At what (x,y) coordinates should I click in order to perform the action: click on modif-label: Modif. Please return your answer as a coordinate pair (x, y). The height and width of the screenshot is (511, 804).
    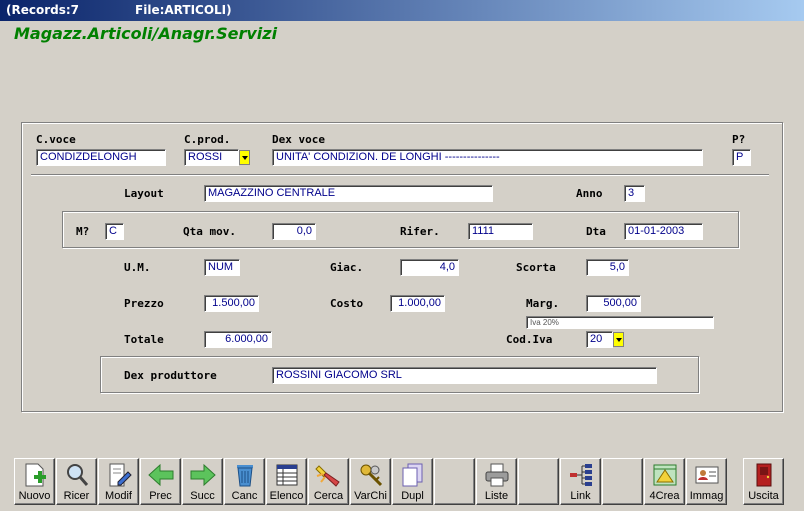
    Looking at the image, I should click on (118, 496).